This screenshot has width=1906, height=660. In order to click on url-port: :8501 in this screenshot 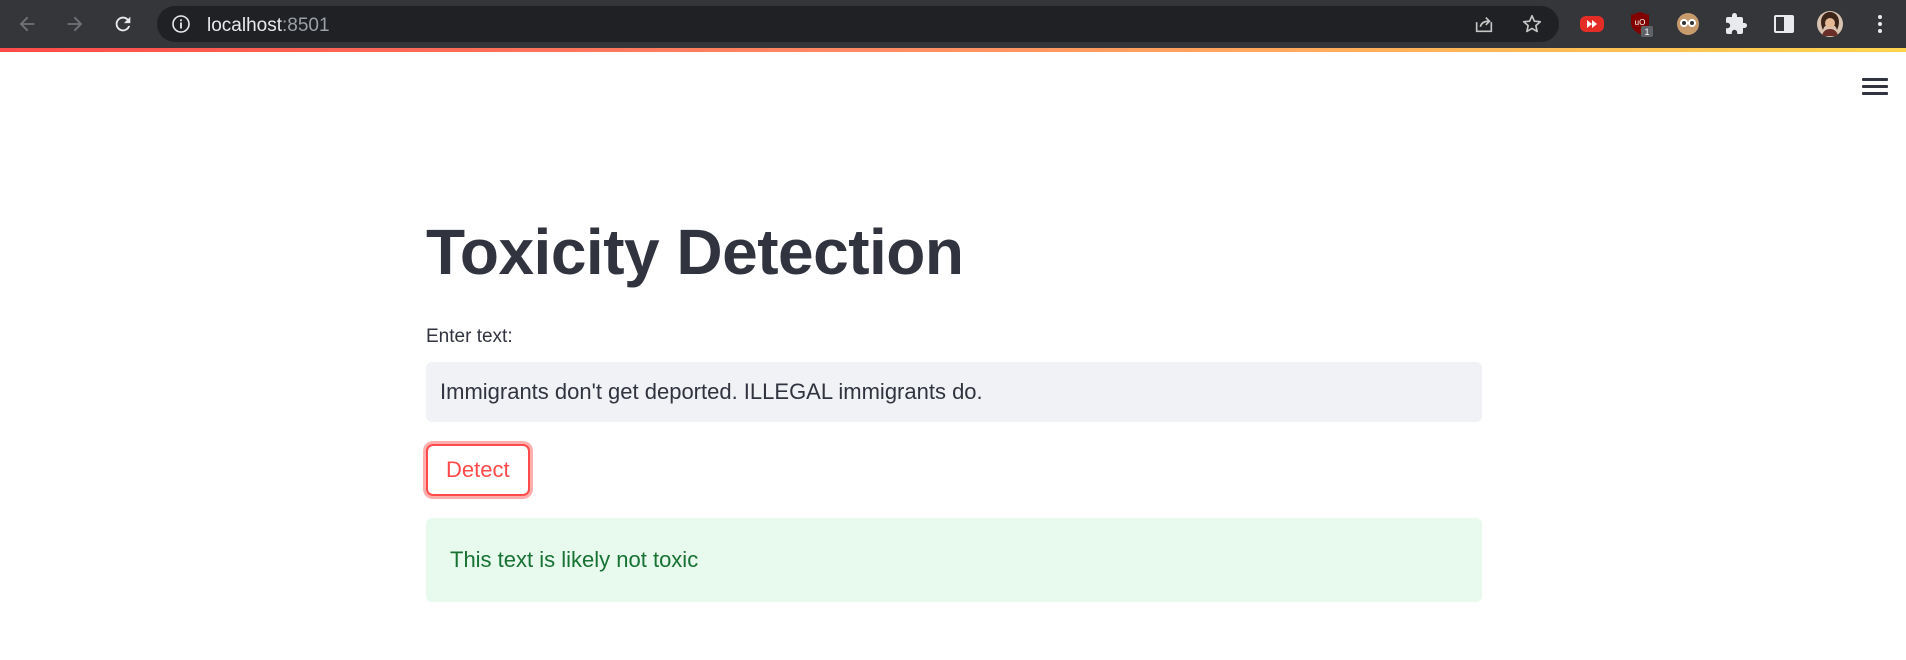, I will do `click(306, 25)`.